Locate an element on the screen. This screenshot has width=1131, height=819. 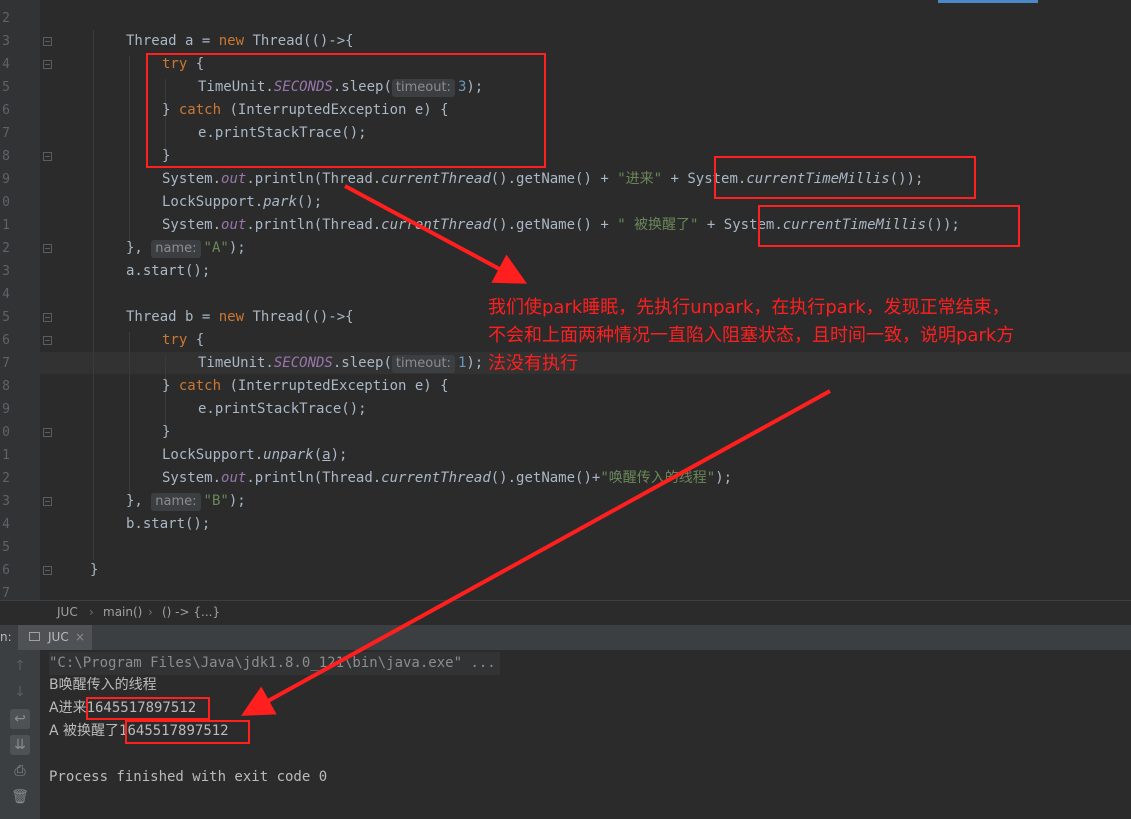
code-line: a.start(); is located at coordinates (168, 271).